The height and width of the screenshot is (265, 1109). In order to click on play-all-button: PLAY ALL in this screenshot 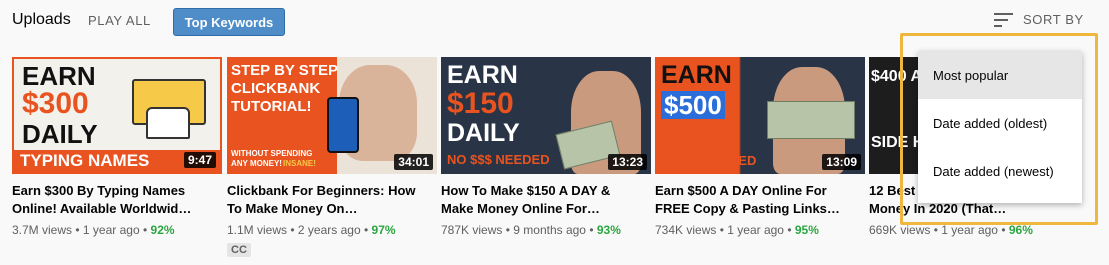, I will do `click(119, 20)`.